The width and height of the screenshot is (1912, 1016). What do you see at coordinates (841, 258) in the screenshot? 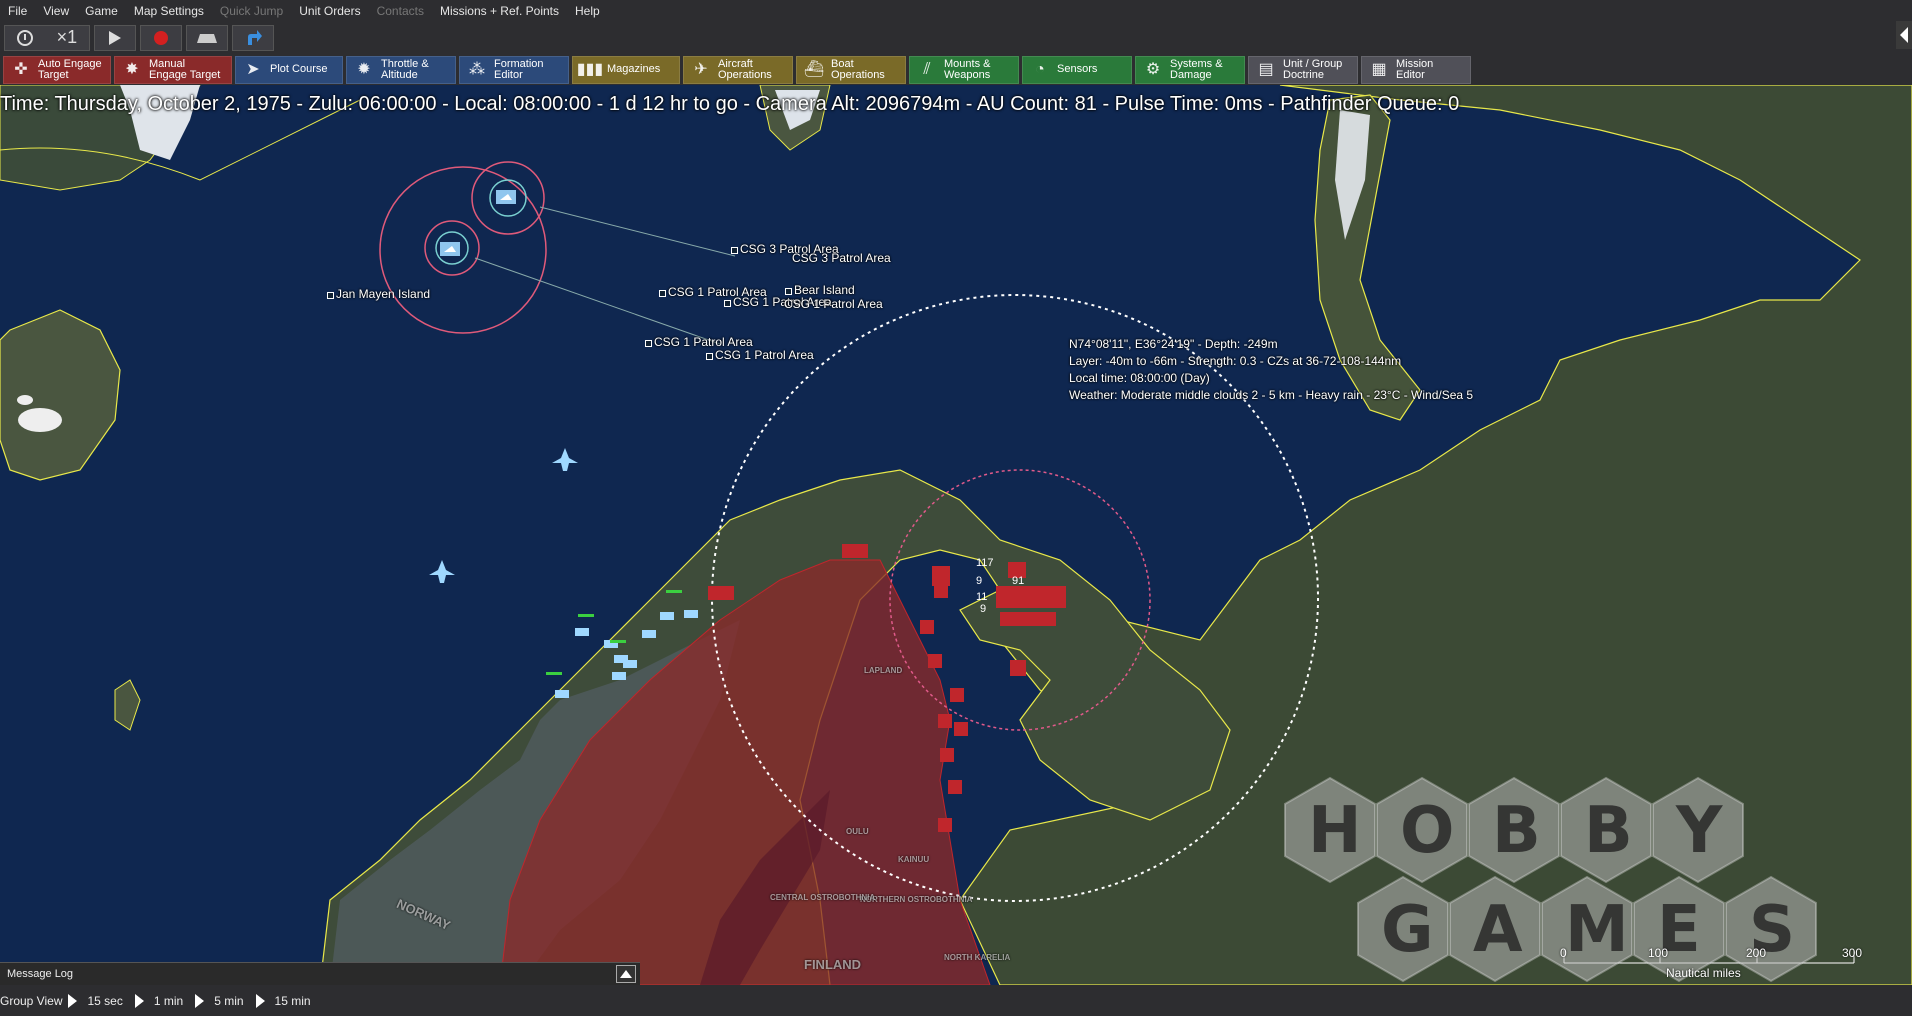
I see `map-label-csg3-b: CSG 3 Patrol Area` at bounding box center [841, 258].